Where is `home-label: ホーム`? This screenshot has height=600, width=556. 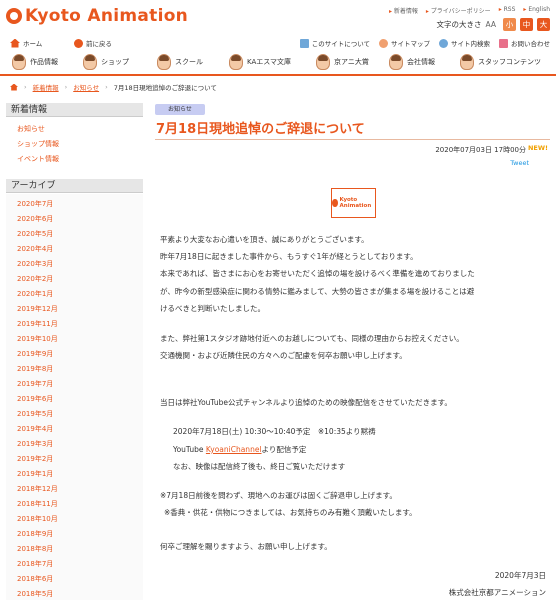
home-label: ホーム is located at coordinates (33, 44).